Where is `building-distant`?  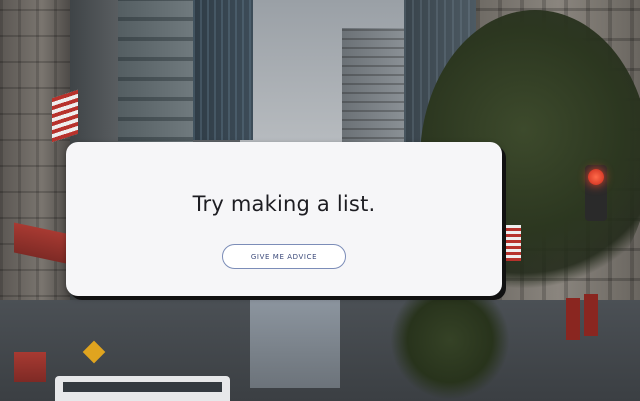 building-distant is located at coordinates (373, 88).